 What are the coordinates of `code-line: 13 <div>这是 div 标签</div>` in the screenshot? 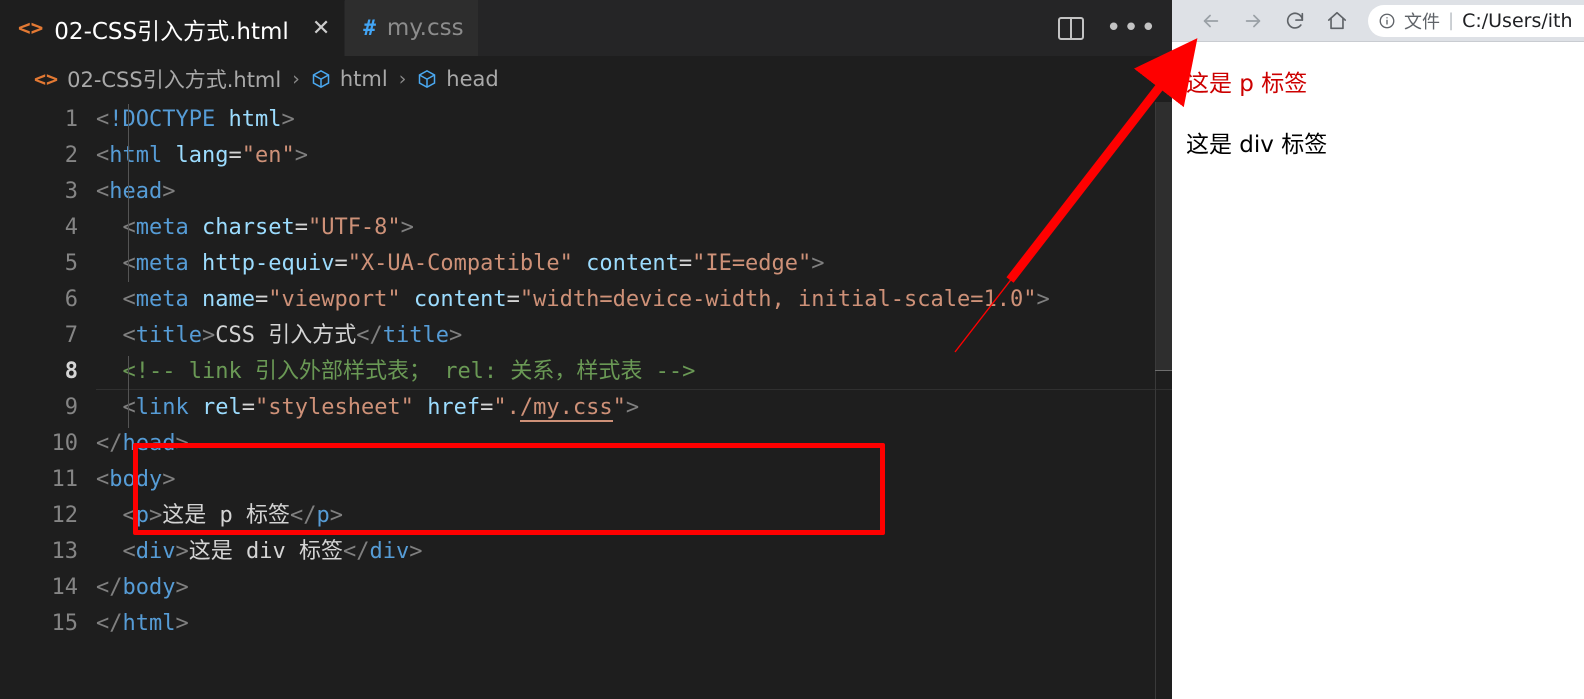 It's located at (586, 552).